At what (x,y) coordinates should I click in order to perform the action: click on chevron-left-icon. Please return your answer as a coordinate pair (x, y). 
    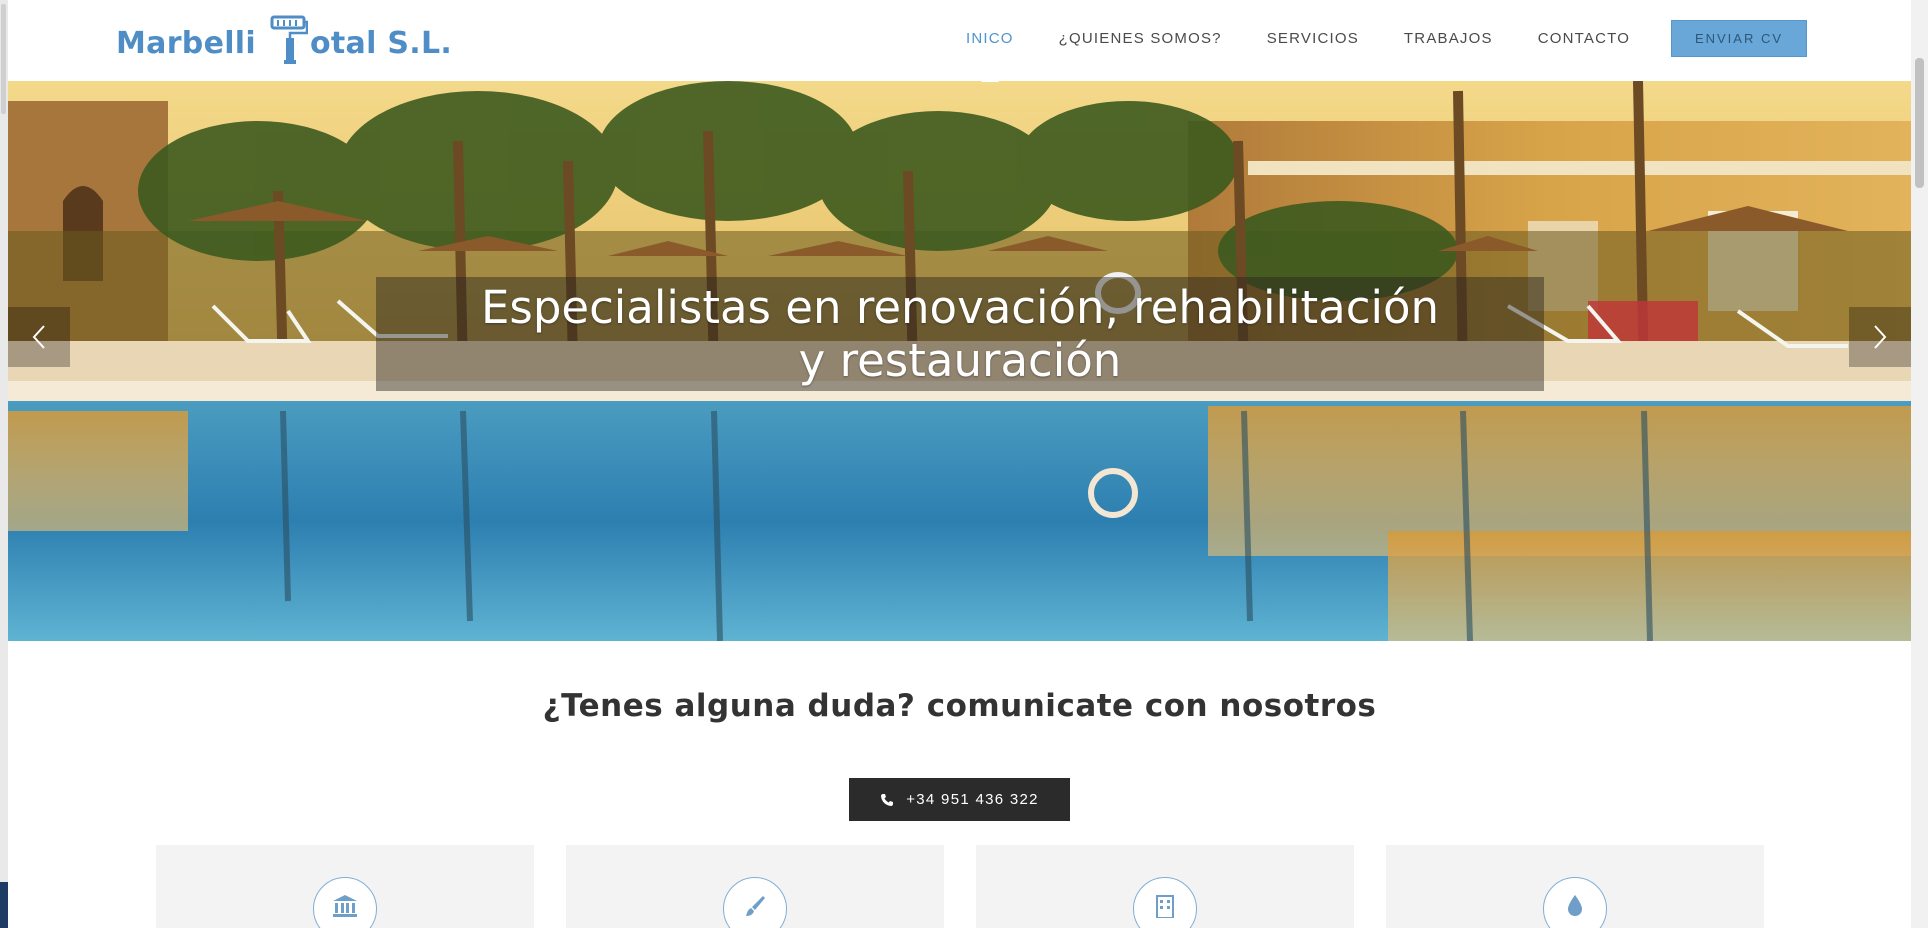
    Looking at the image, I should click on (38, 337).